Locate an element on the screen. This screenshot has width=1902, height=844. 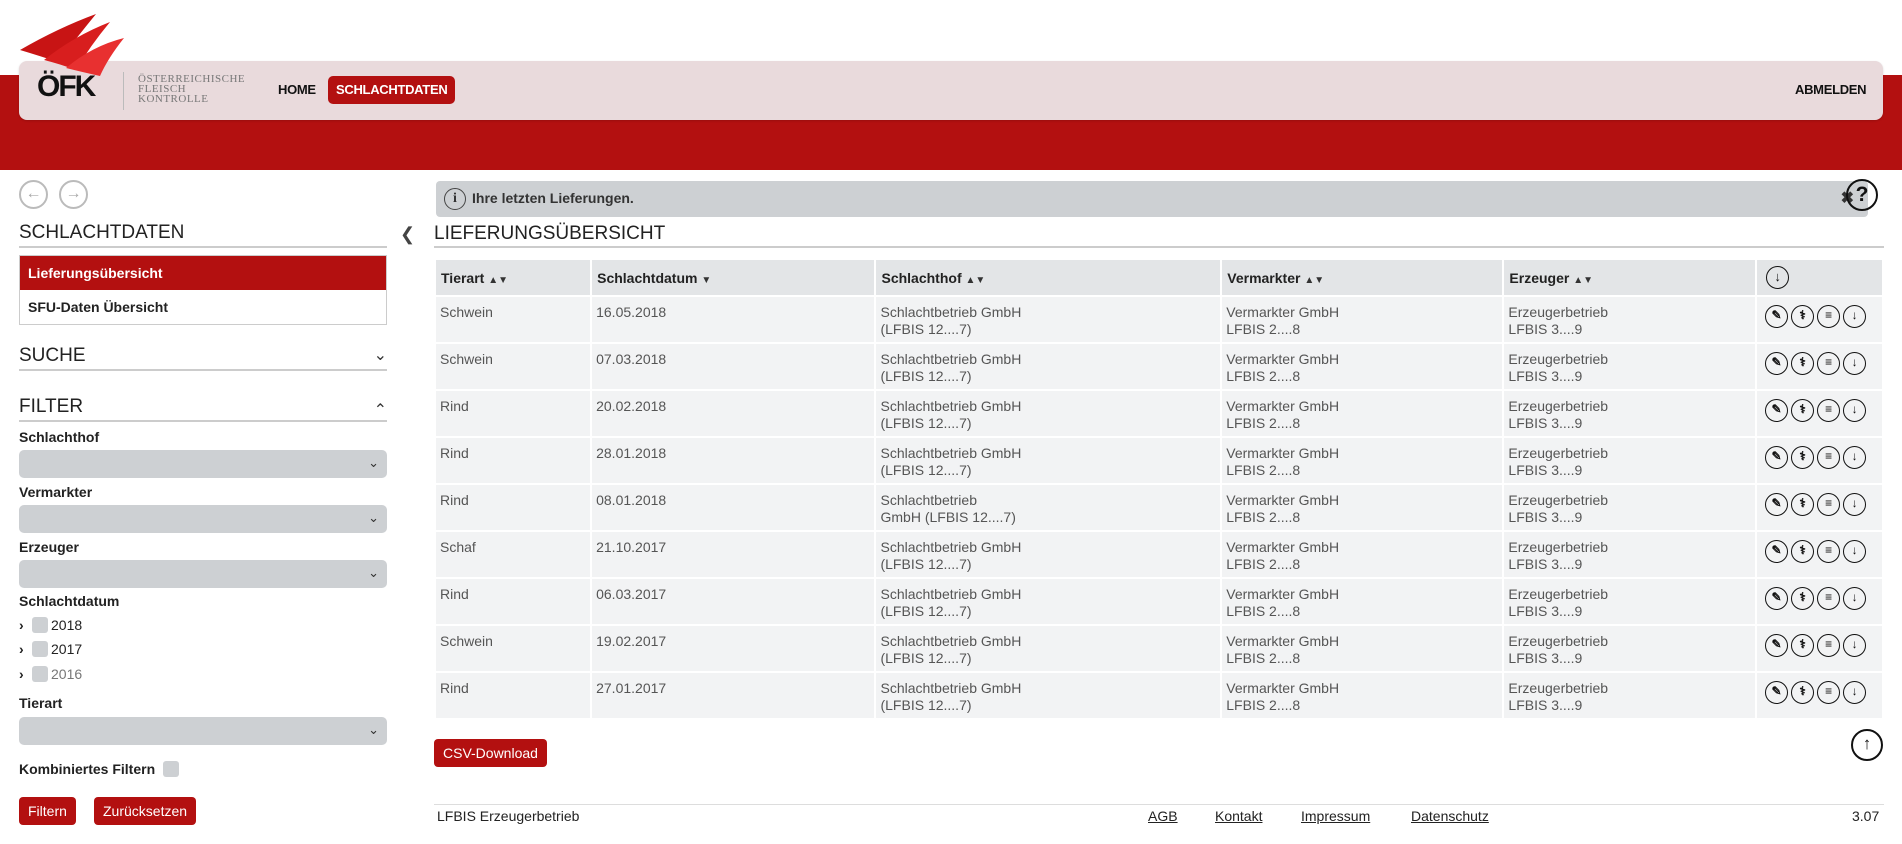
year-row-2018: › 2018 is located at coordinates (50, 627).